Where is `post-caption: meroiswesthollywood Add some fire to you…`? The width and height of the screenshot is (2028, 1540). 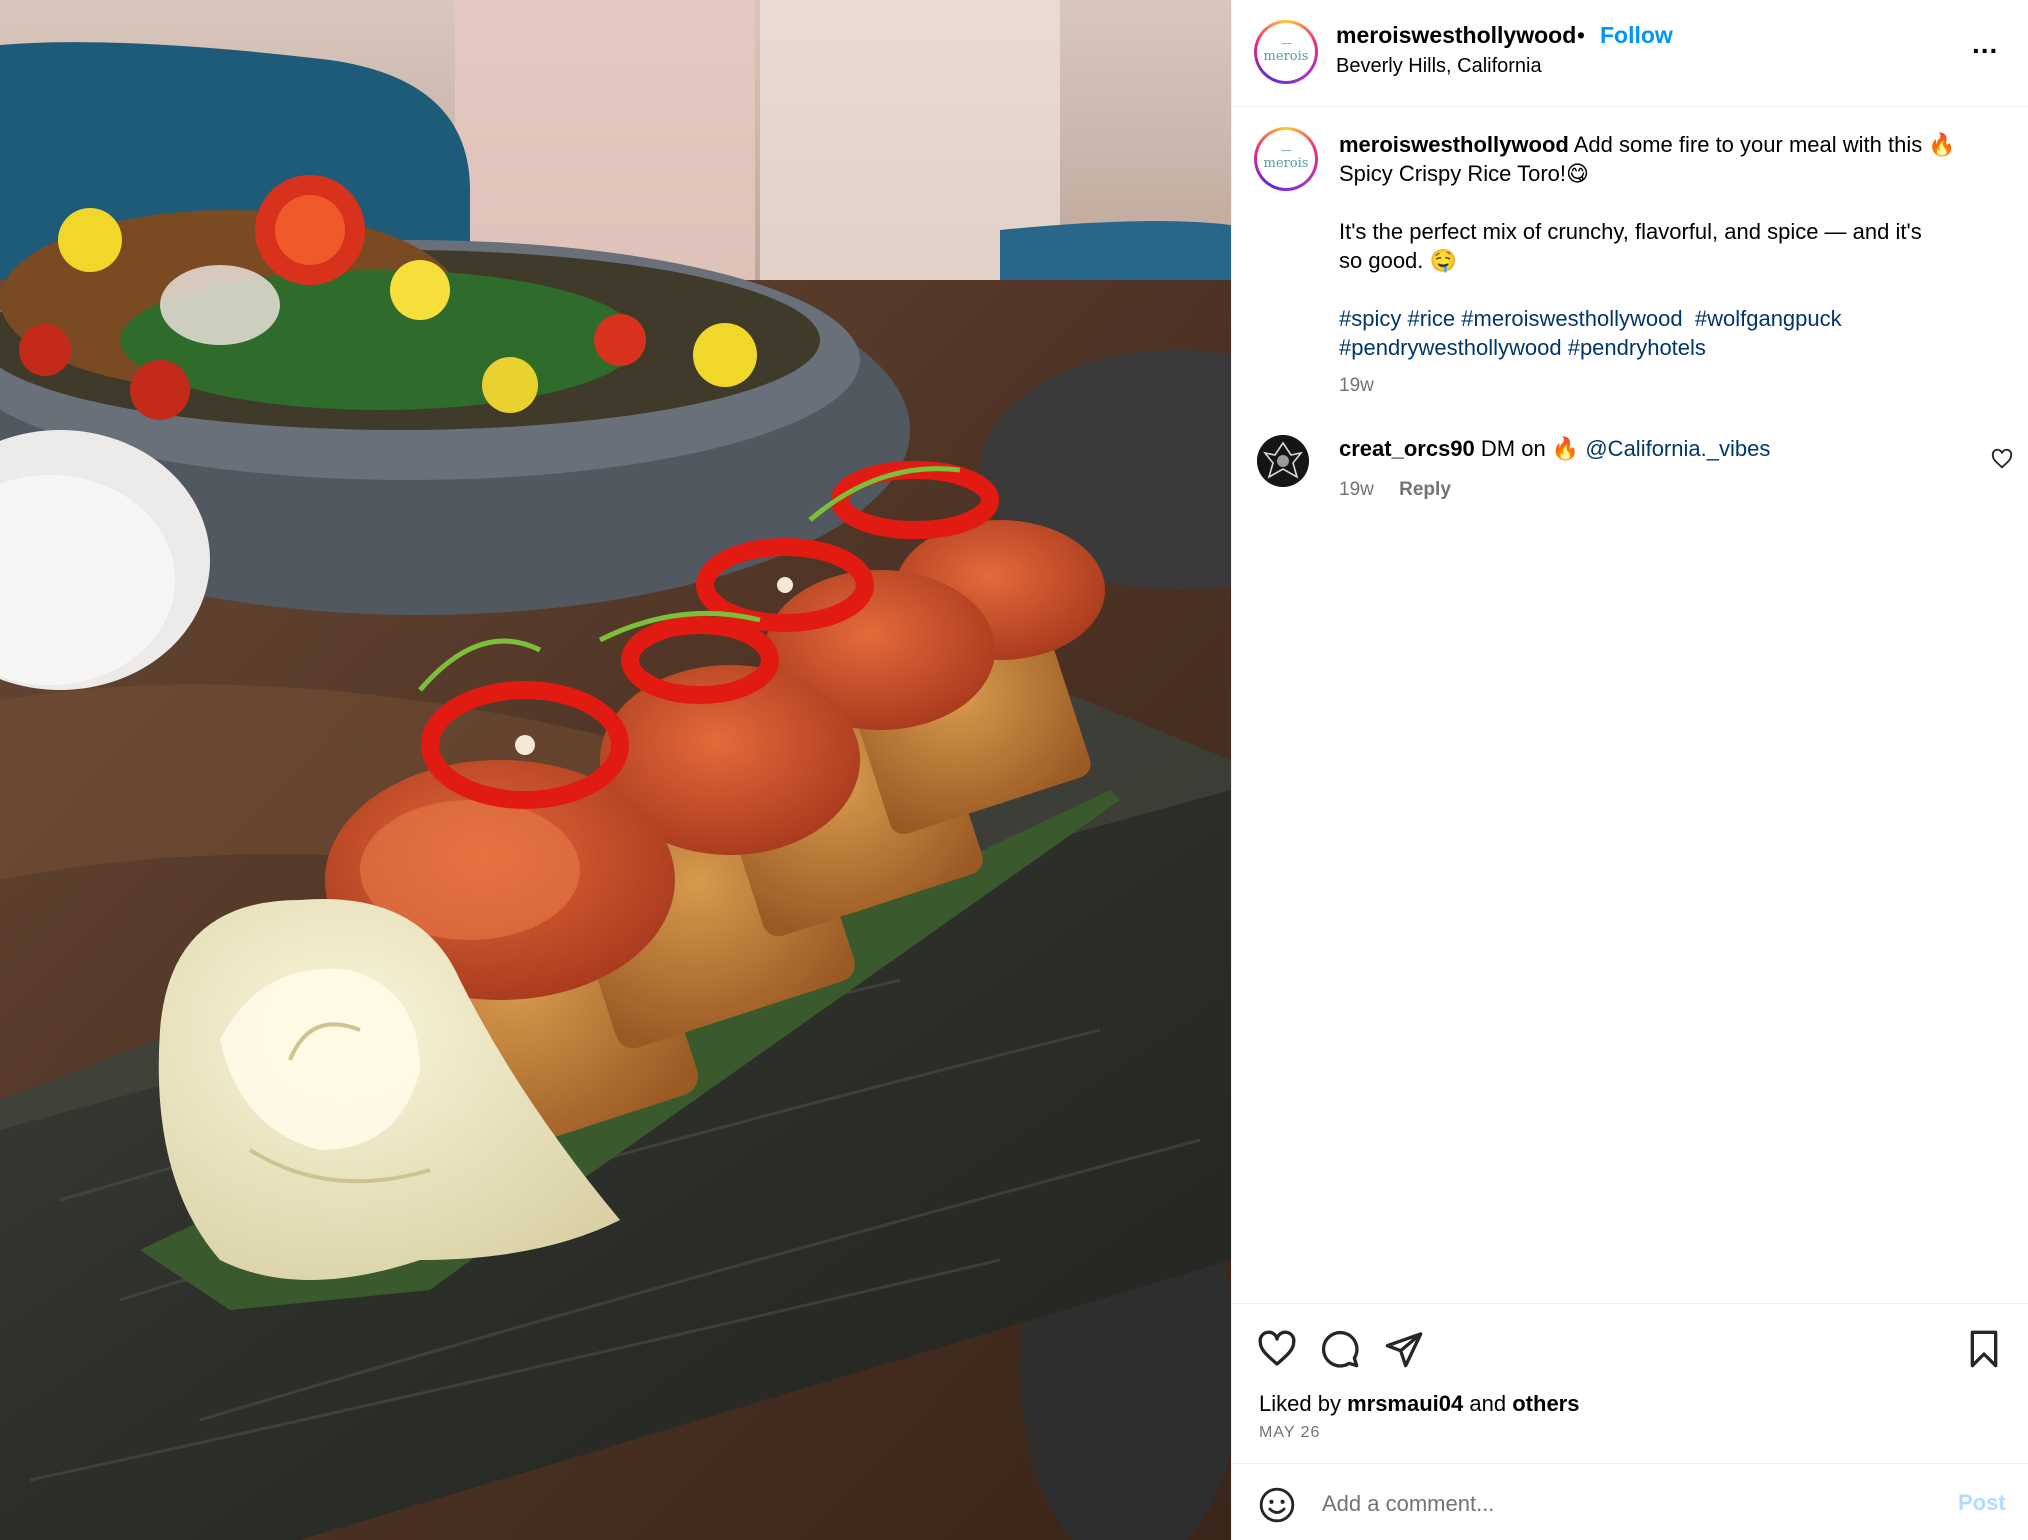 post-caption: meroiswesthollywood Add some fire to you… is located at coordinates (1664, 246).